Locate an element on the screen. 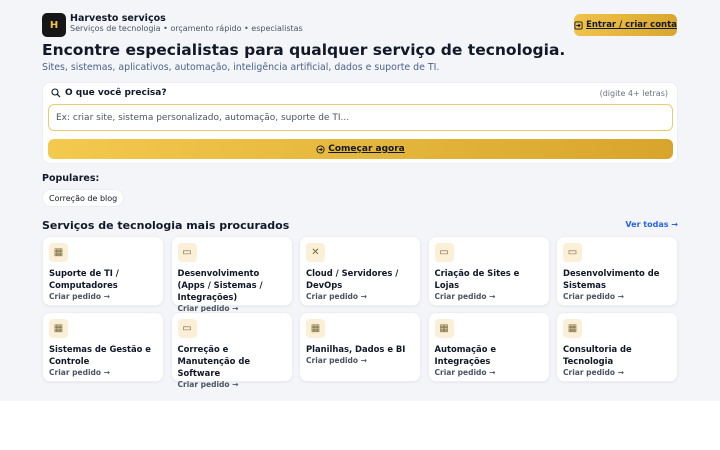 This screenshot has width=720, height=450. service-card-title: Cloud / Servidores / DevOps is located at coordinates (352, 279).